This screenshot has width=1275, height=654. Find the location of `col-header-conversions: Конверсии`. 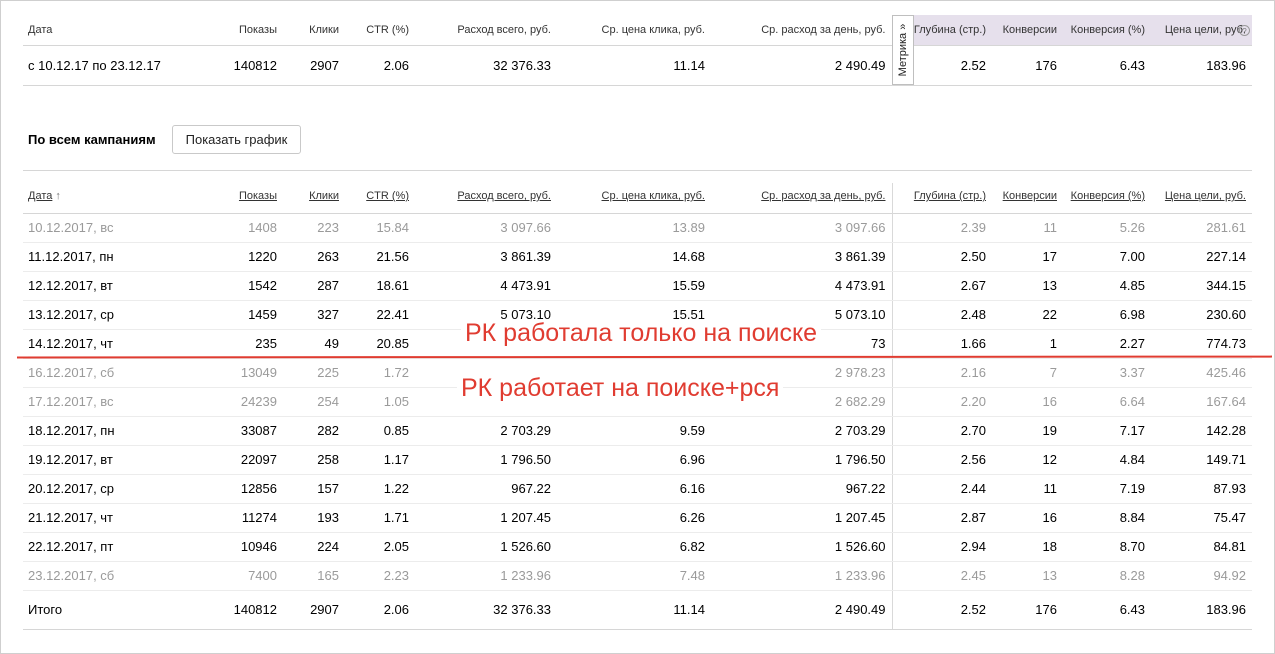

col-header-conversions: Конверсии is located at coordinates (1027, 30).